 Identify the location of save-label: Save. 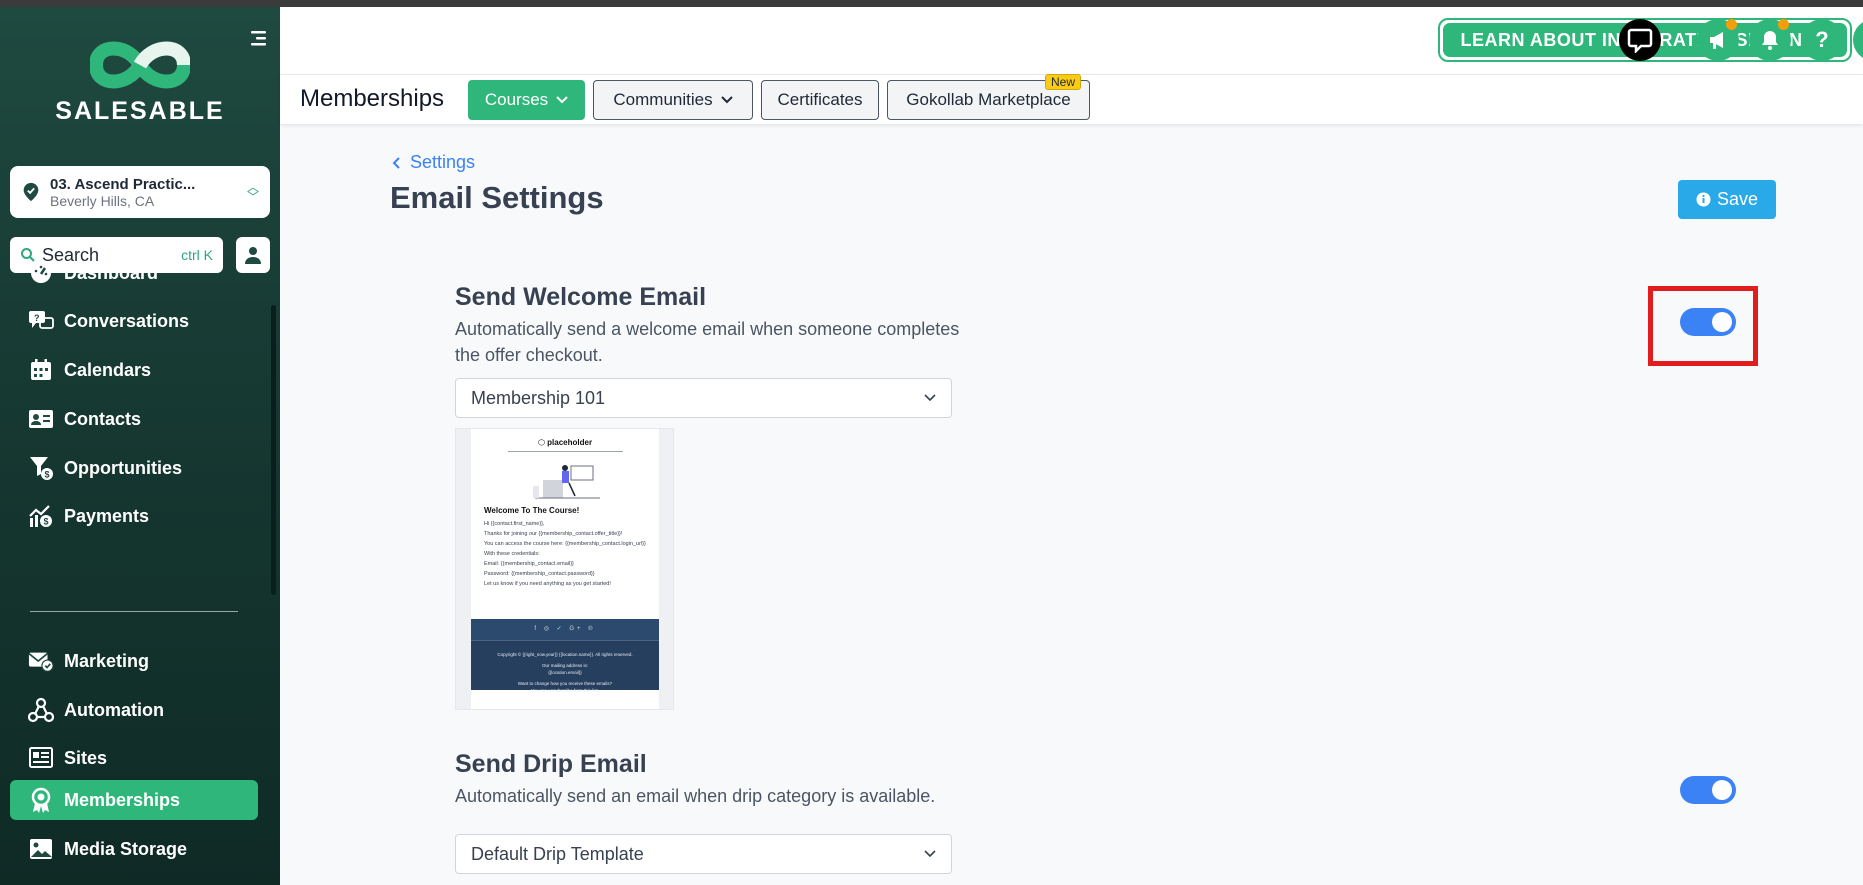
(1737, 199).